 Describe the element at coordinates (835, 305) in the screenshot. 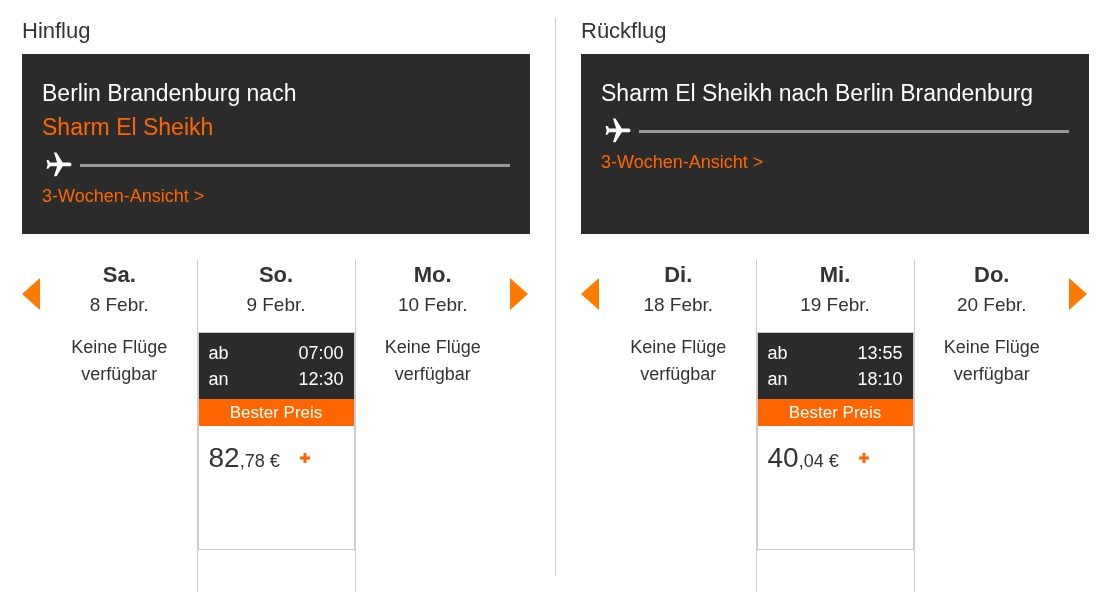

I see `date: 19 Febr.` at that location.